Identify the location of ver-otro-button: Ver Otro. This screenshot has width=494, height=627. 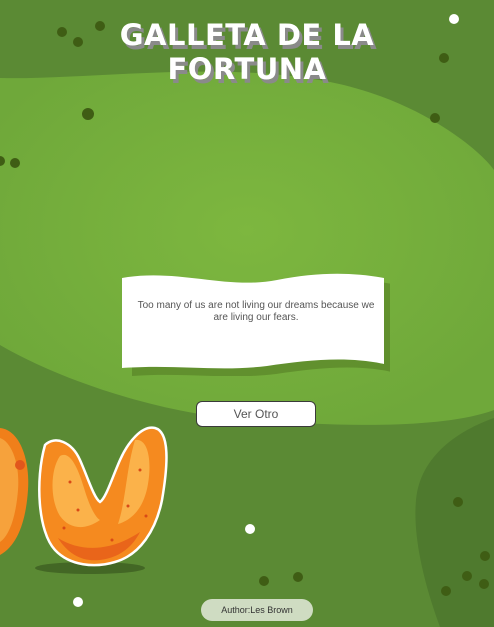
(256, 414).